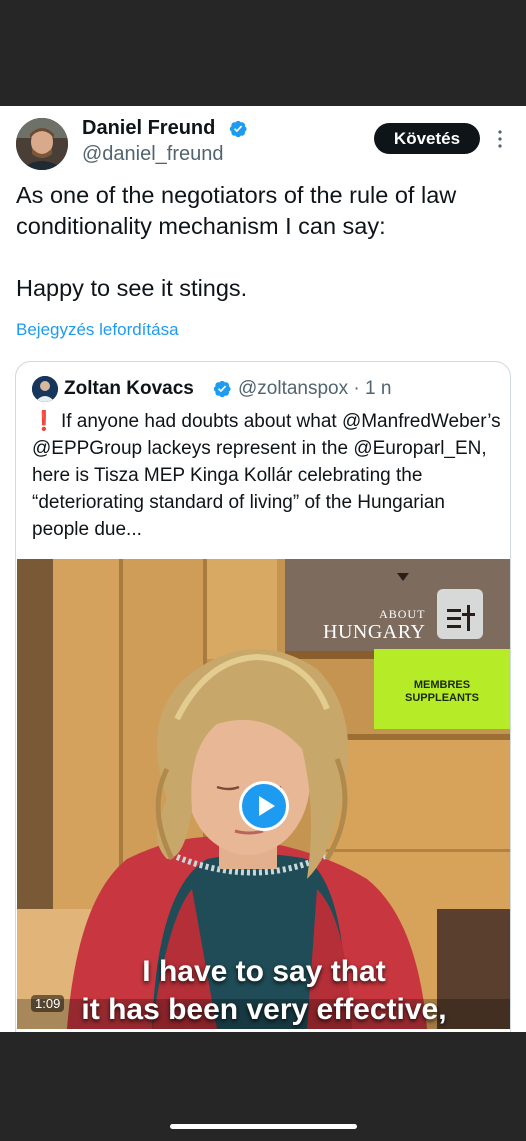  I want to click on follow-button: Követés, so click(427, 138).